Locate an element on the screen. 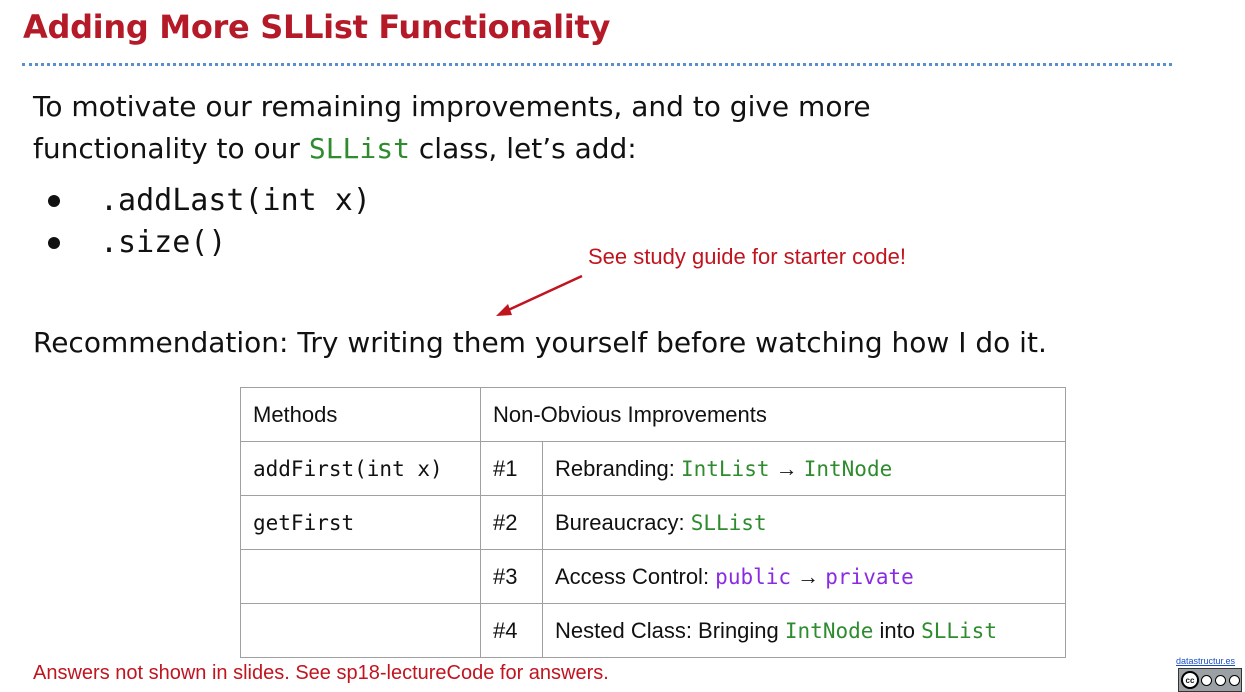 The height and width of the screenshot is (692, 1245). code-public: public is located at coordinates (753, 576).